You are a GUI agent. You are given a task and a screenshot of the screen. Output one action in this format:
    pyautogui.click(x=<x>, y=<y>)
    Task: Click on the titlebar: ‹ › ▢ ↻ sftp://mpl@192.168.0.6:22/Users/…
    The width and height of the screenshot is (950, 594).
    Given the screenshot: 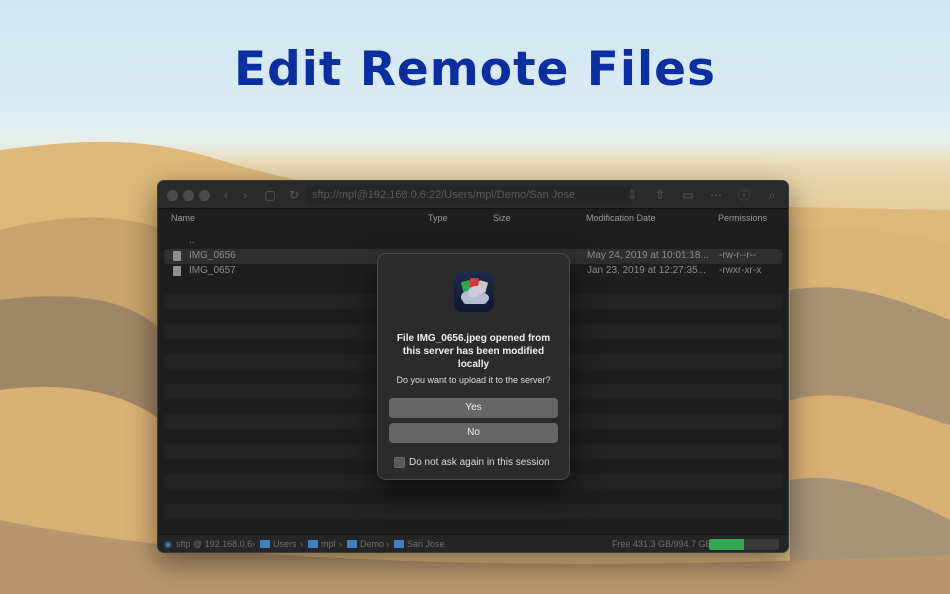 What is the action you would take?
    pyautogui.click(x=473, y=195)
    